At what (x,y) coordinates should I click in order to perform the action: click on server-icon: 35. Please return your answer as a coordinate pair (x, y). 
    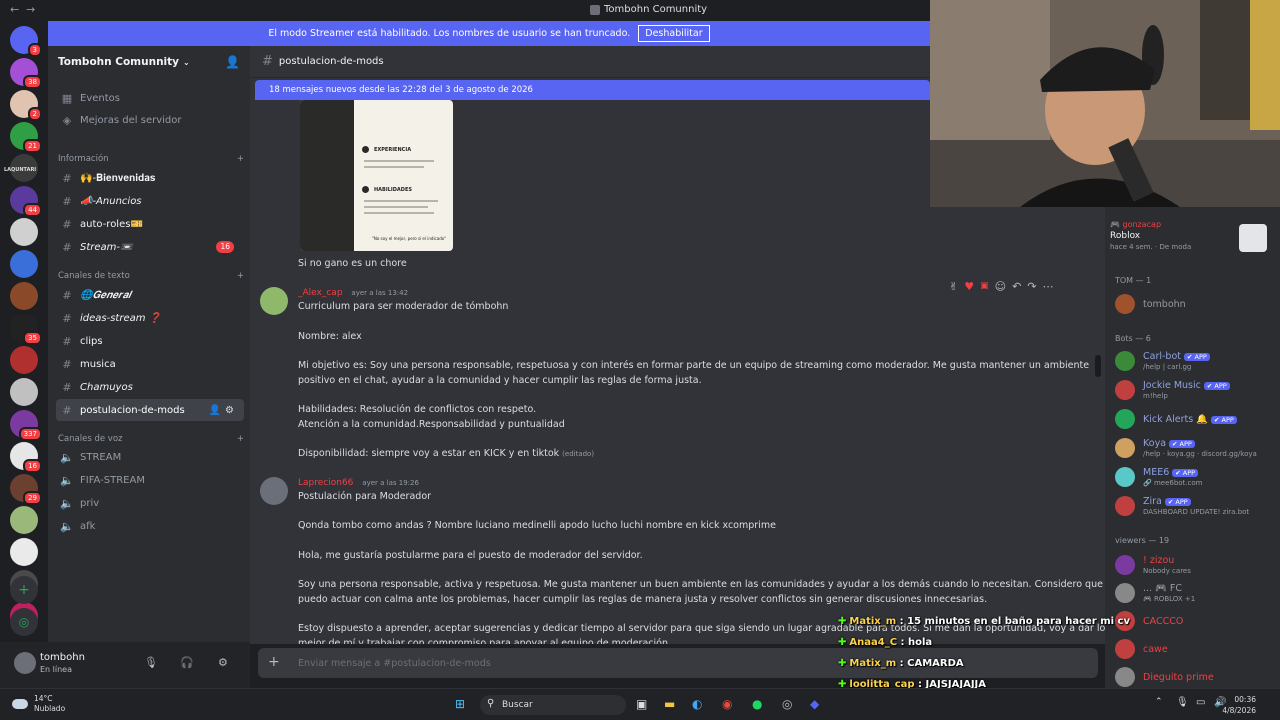
    Looking at the image, I should click on (26, 329).